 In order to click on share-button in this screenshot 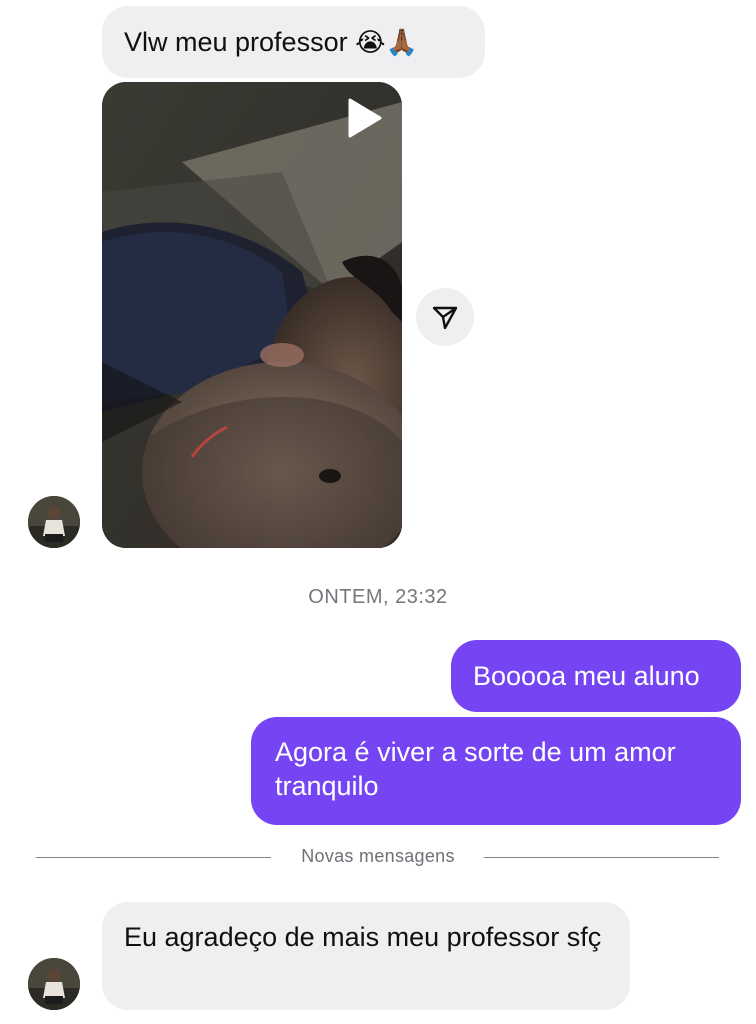, I will do `click(445, 317)`.